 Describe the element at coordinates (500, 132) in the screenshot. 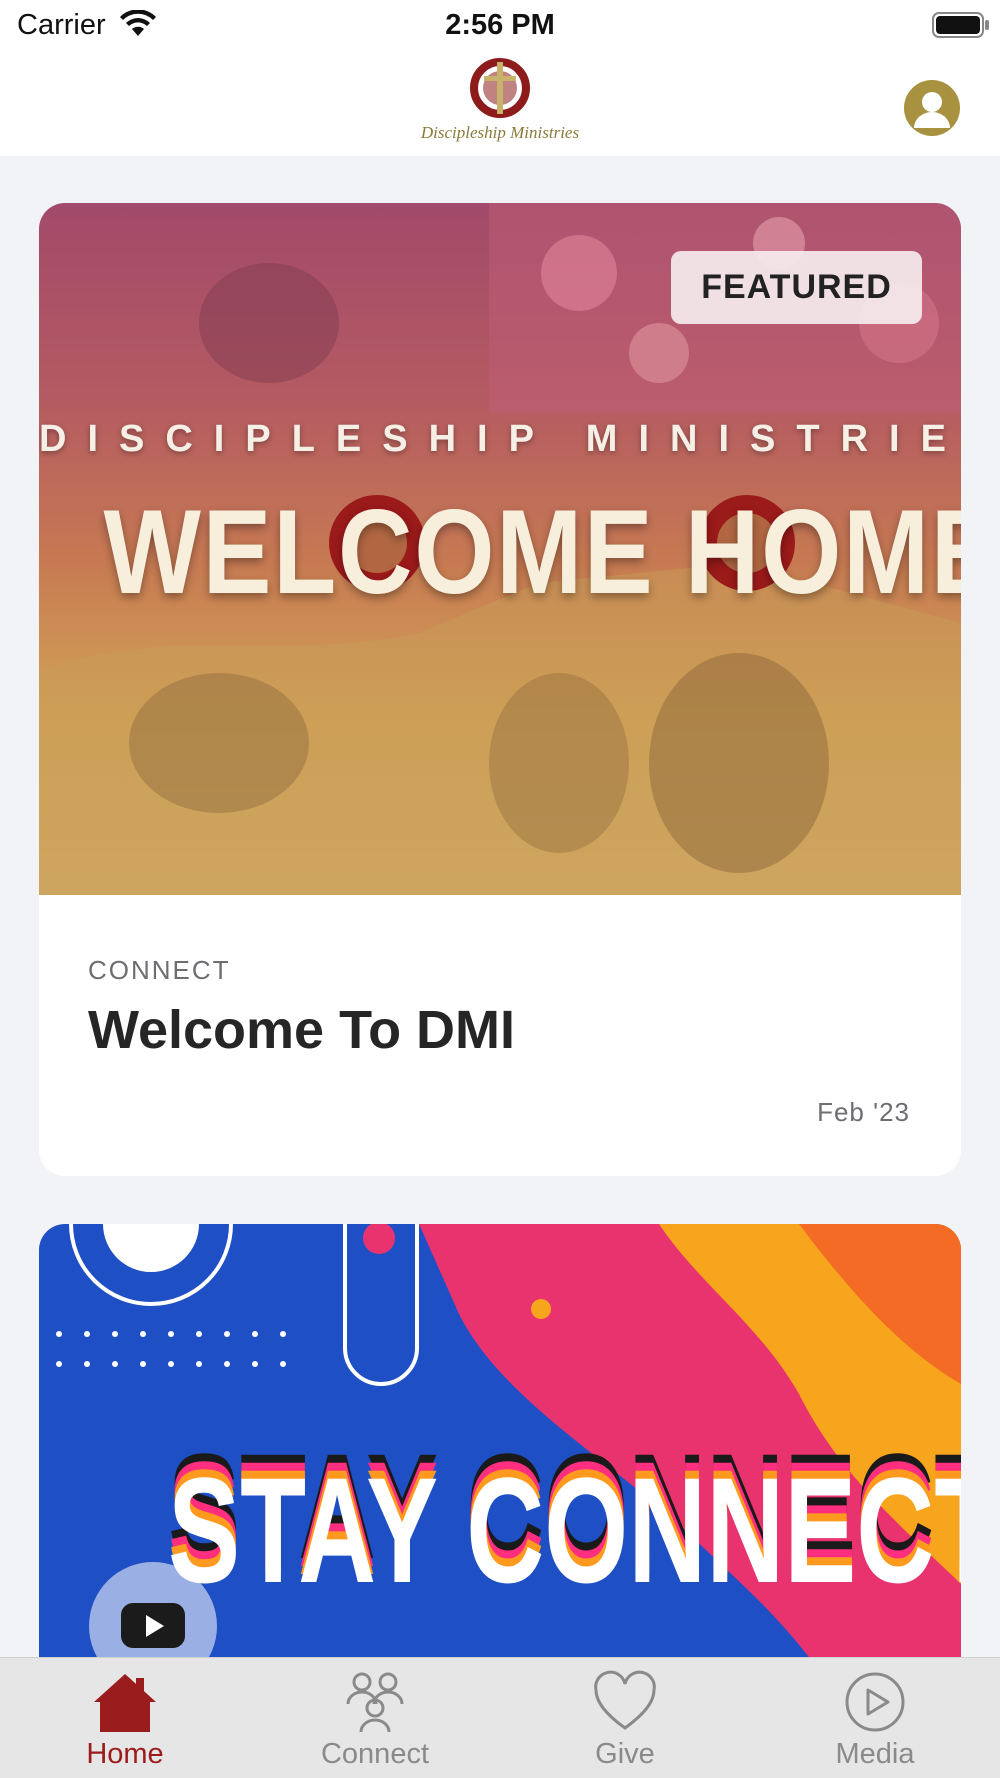

I see `svg-text: Discipleship Ministries` at that location.